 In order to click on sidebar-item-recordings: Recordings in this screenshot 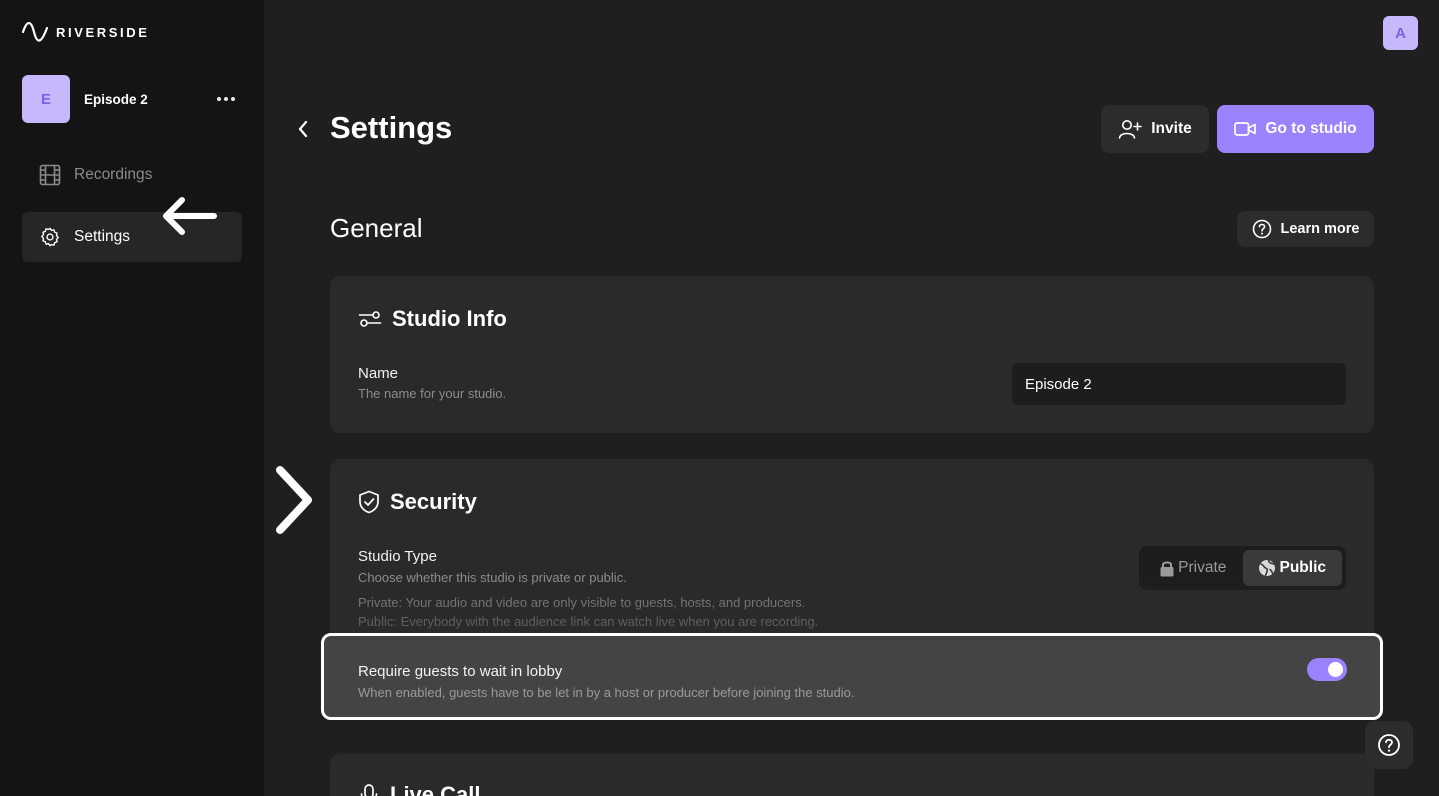, I will do `click(132, 175)`.